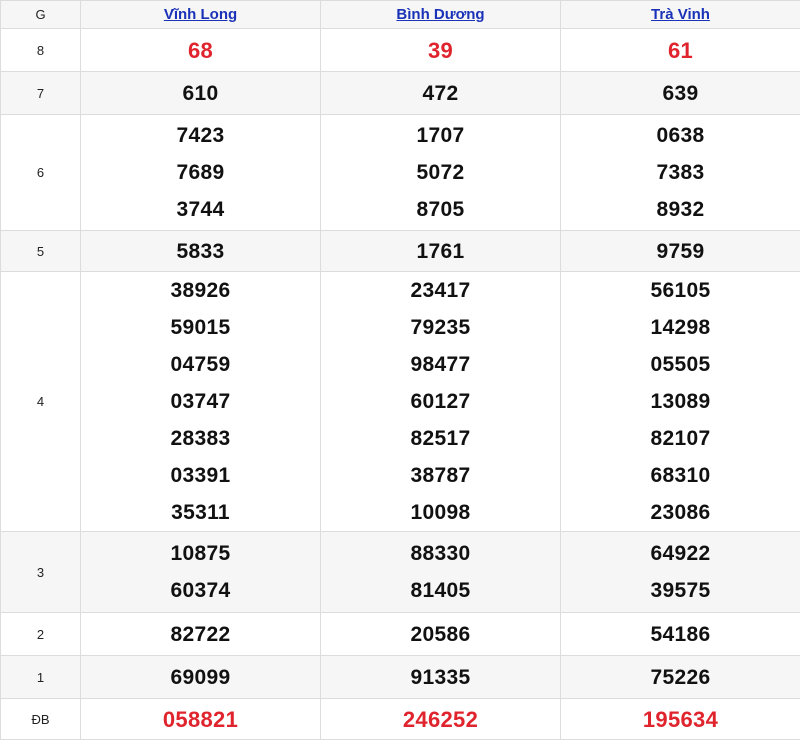 The image size is (800, 740). I want to click on result-number: 13089, so click(680, 401).